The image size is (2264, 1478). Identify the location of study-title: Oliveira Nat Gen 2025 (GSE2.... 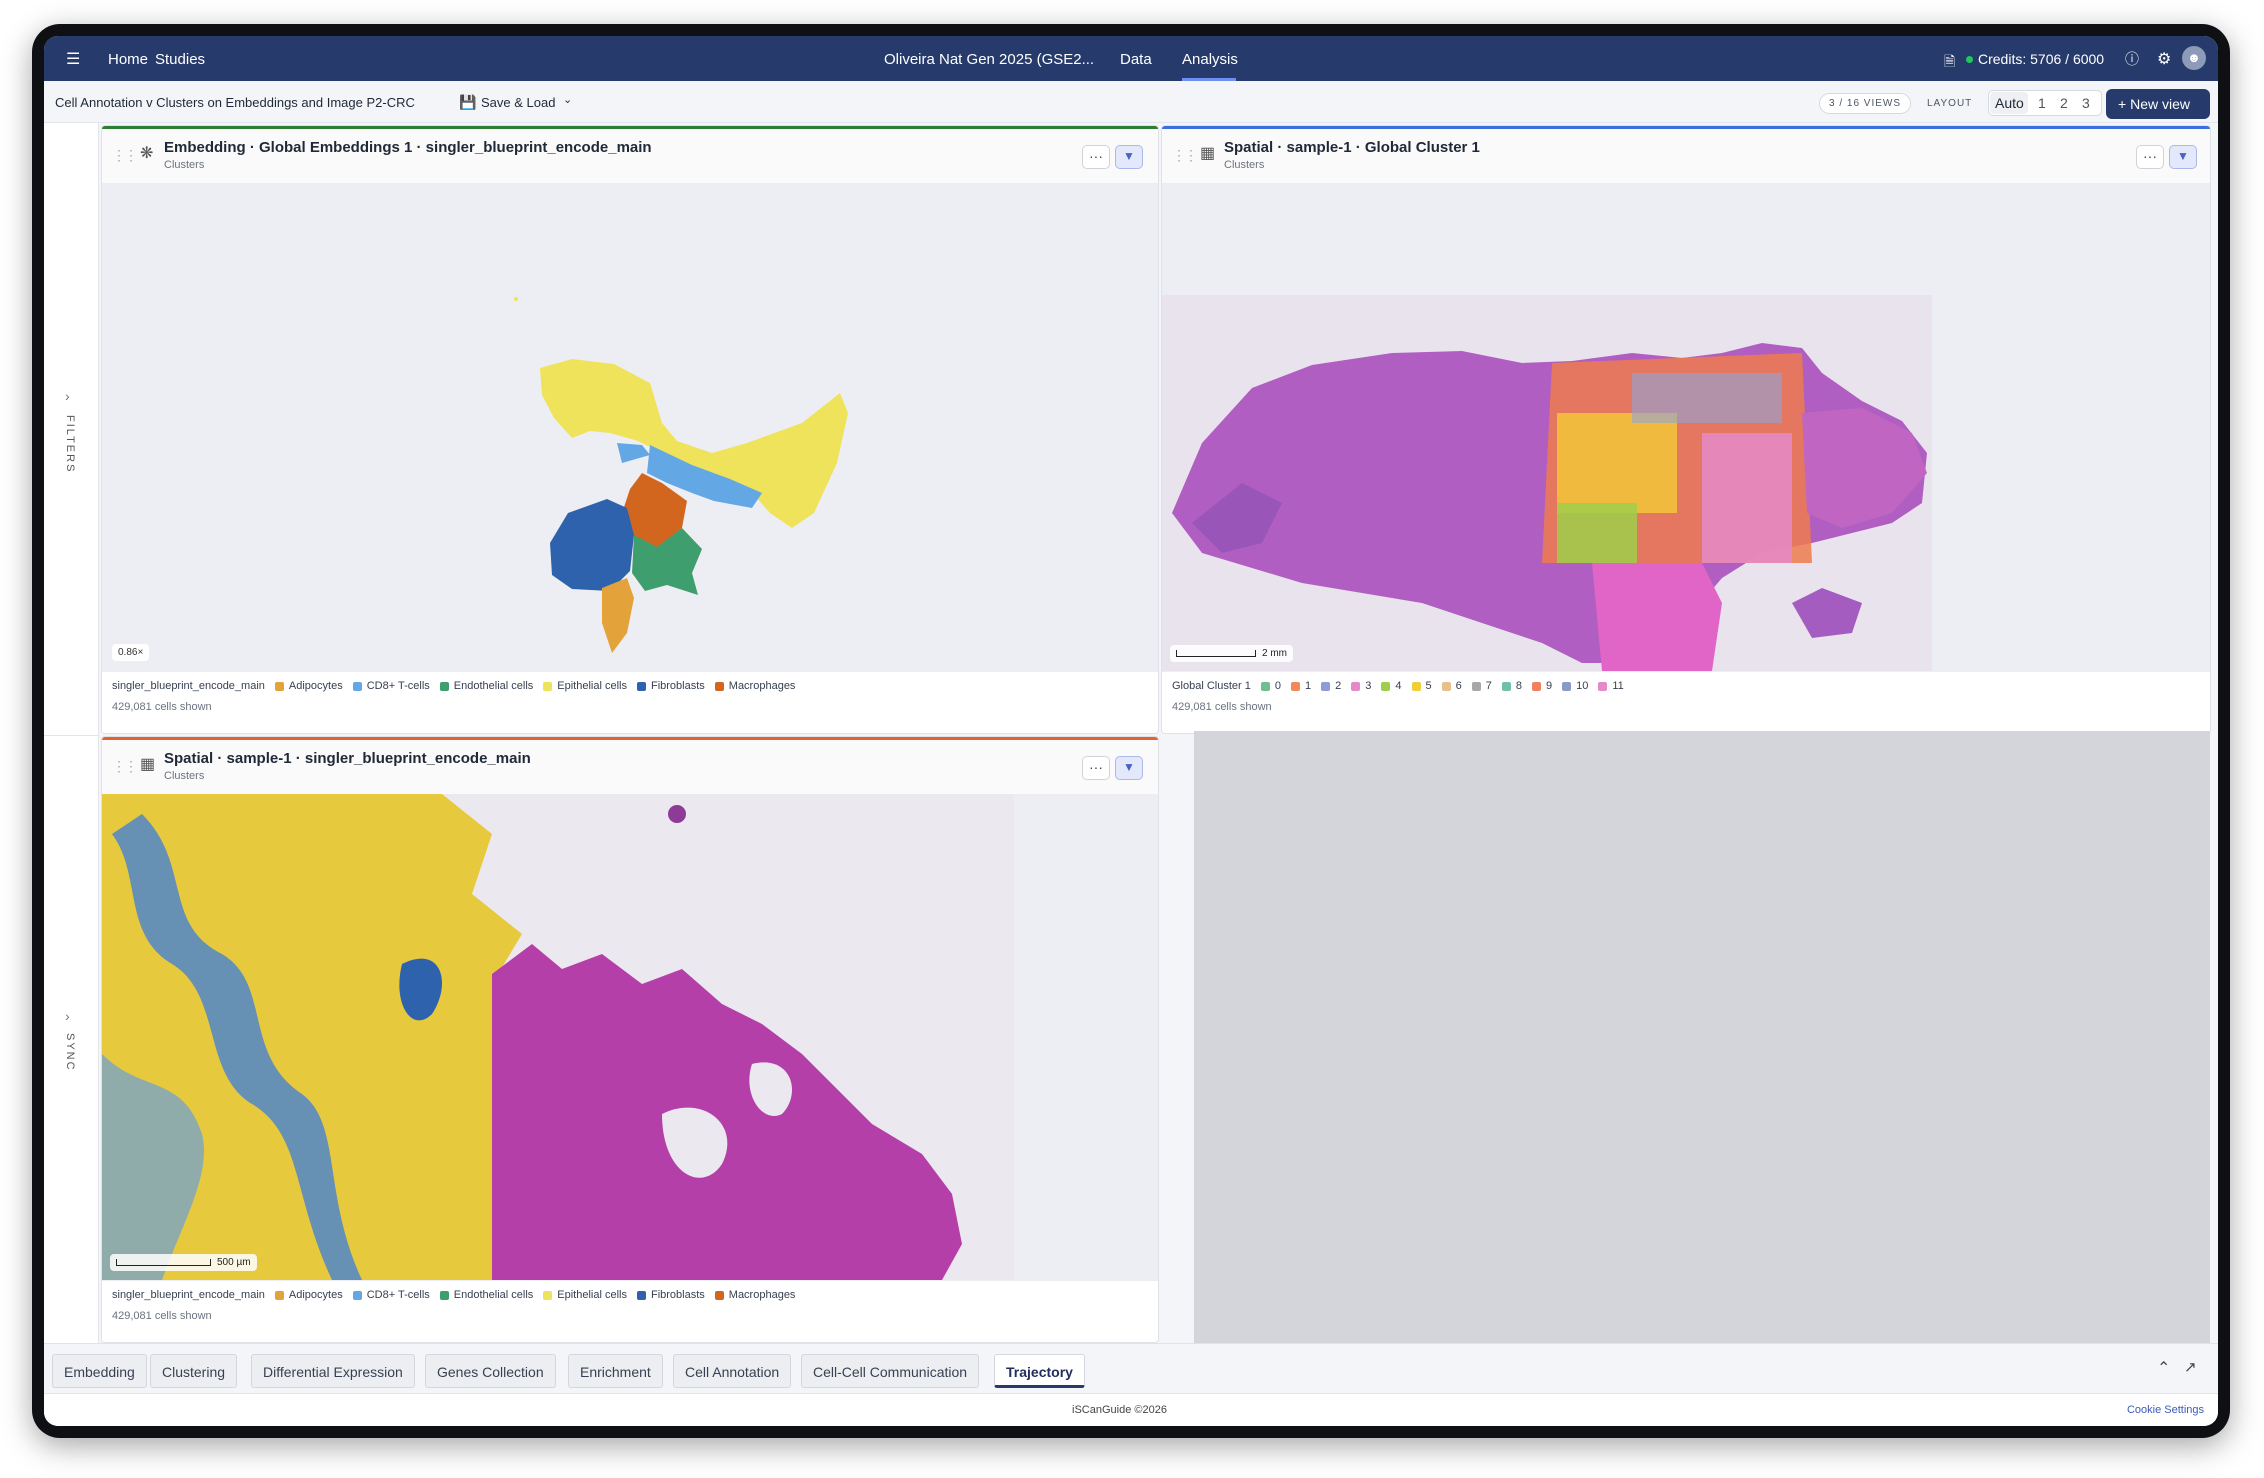
(989, 59).